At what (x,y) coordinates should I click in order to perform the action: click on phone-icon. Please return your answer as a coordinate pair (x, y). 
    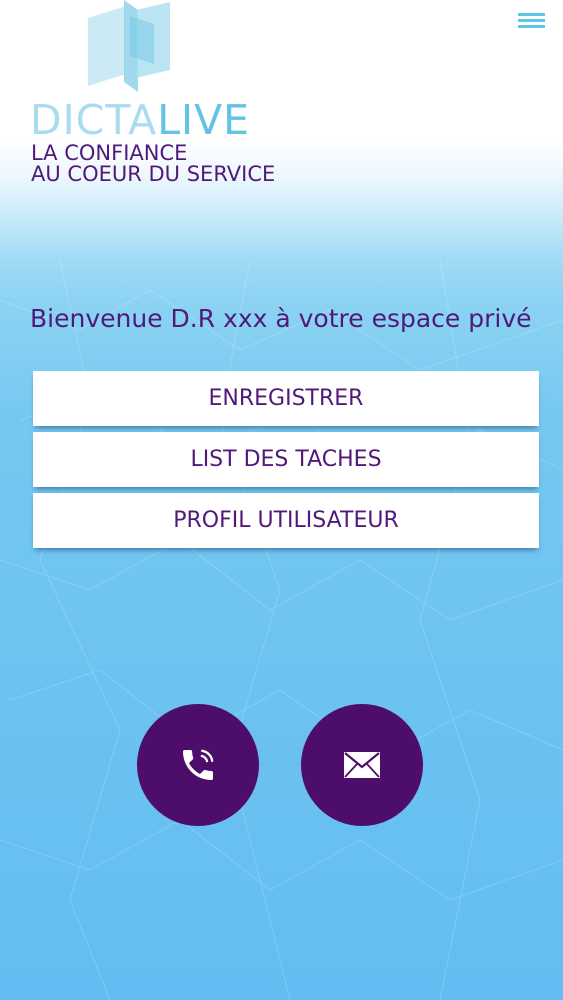
    Looking at the image, I should click on (198, 764).